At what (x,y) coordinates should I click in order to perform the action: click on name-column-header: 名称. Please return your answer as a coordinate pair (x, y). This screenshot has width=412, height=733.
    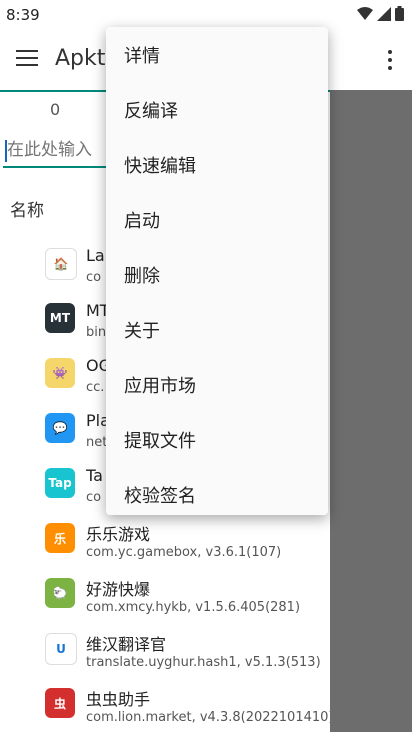
    Looking at the image, I should click on (27, 208).